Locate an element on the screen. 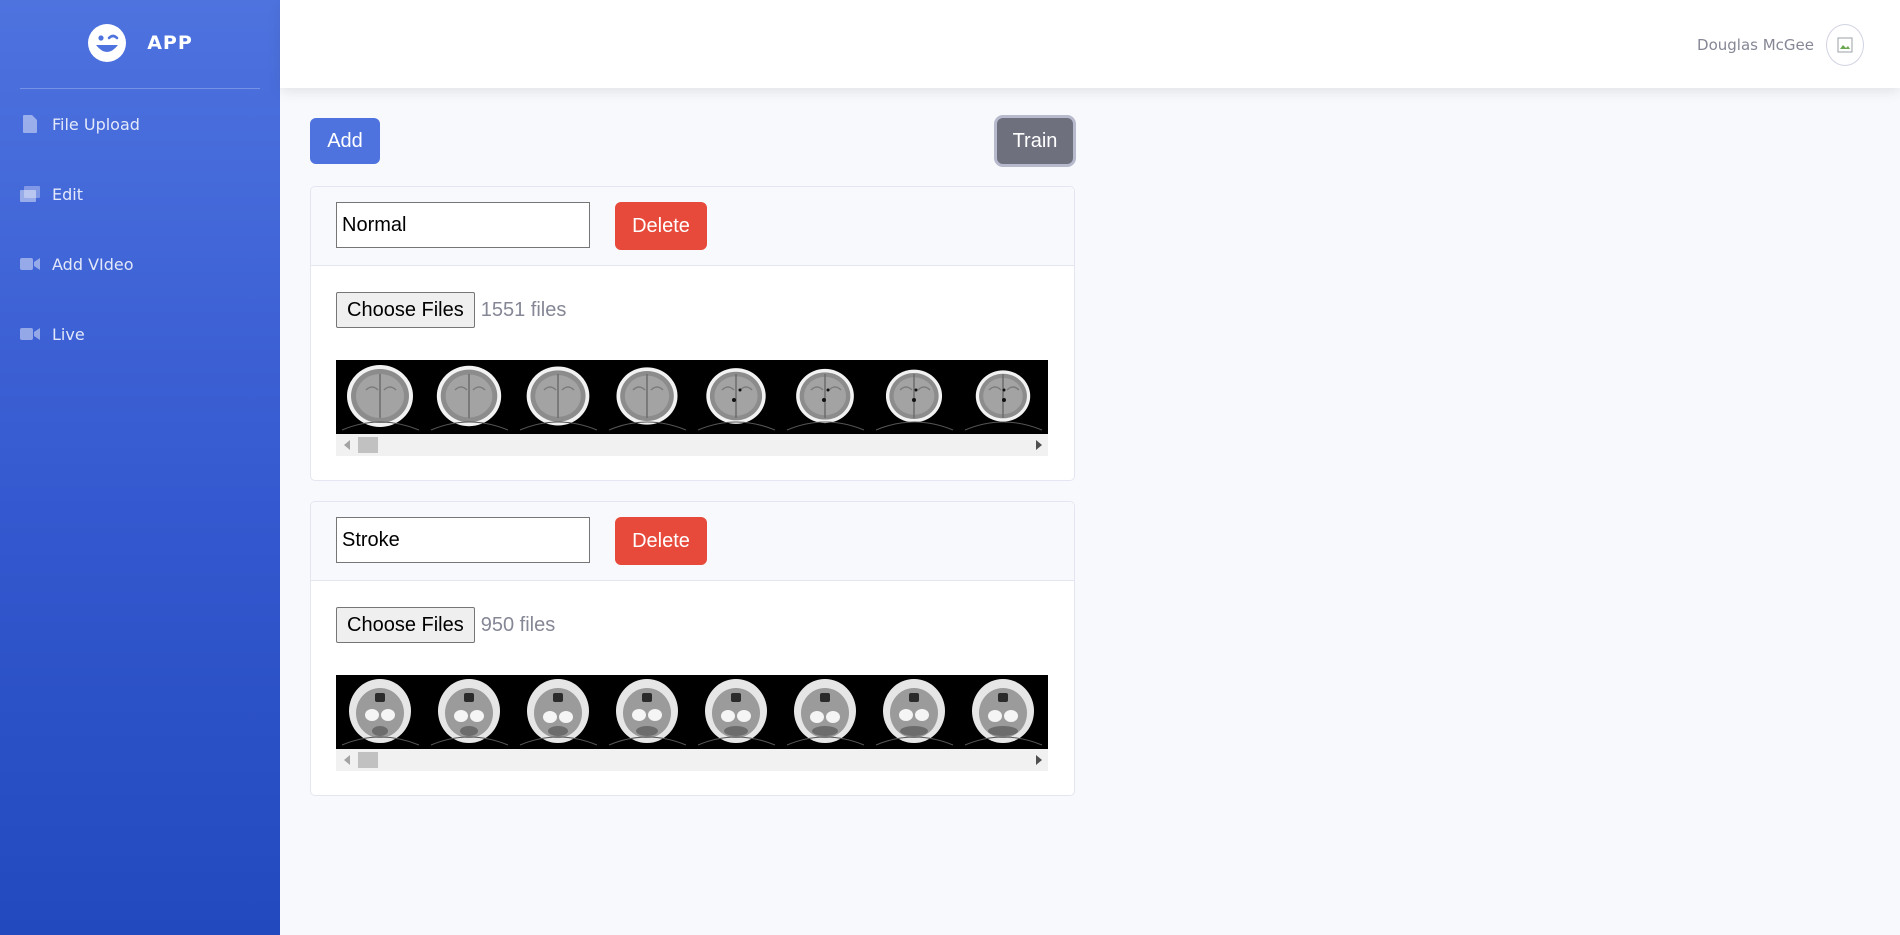  class-card: Delete Choose Files 950 files is located at coordinates (692, 648).